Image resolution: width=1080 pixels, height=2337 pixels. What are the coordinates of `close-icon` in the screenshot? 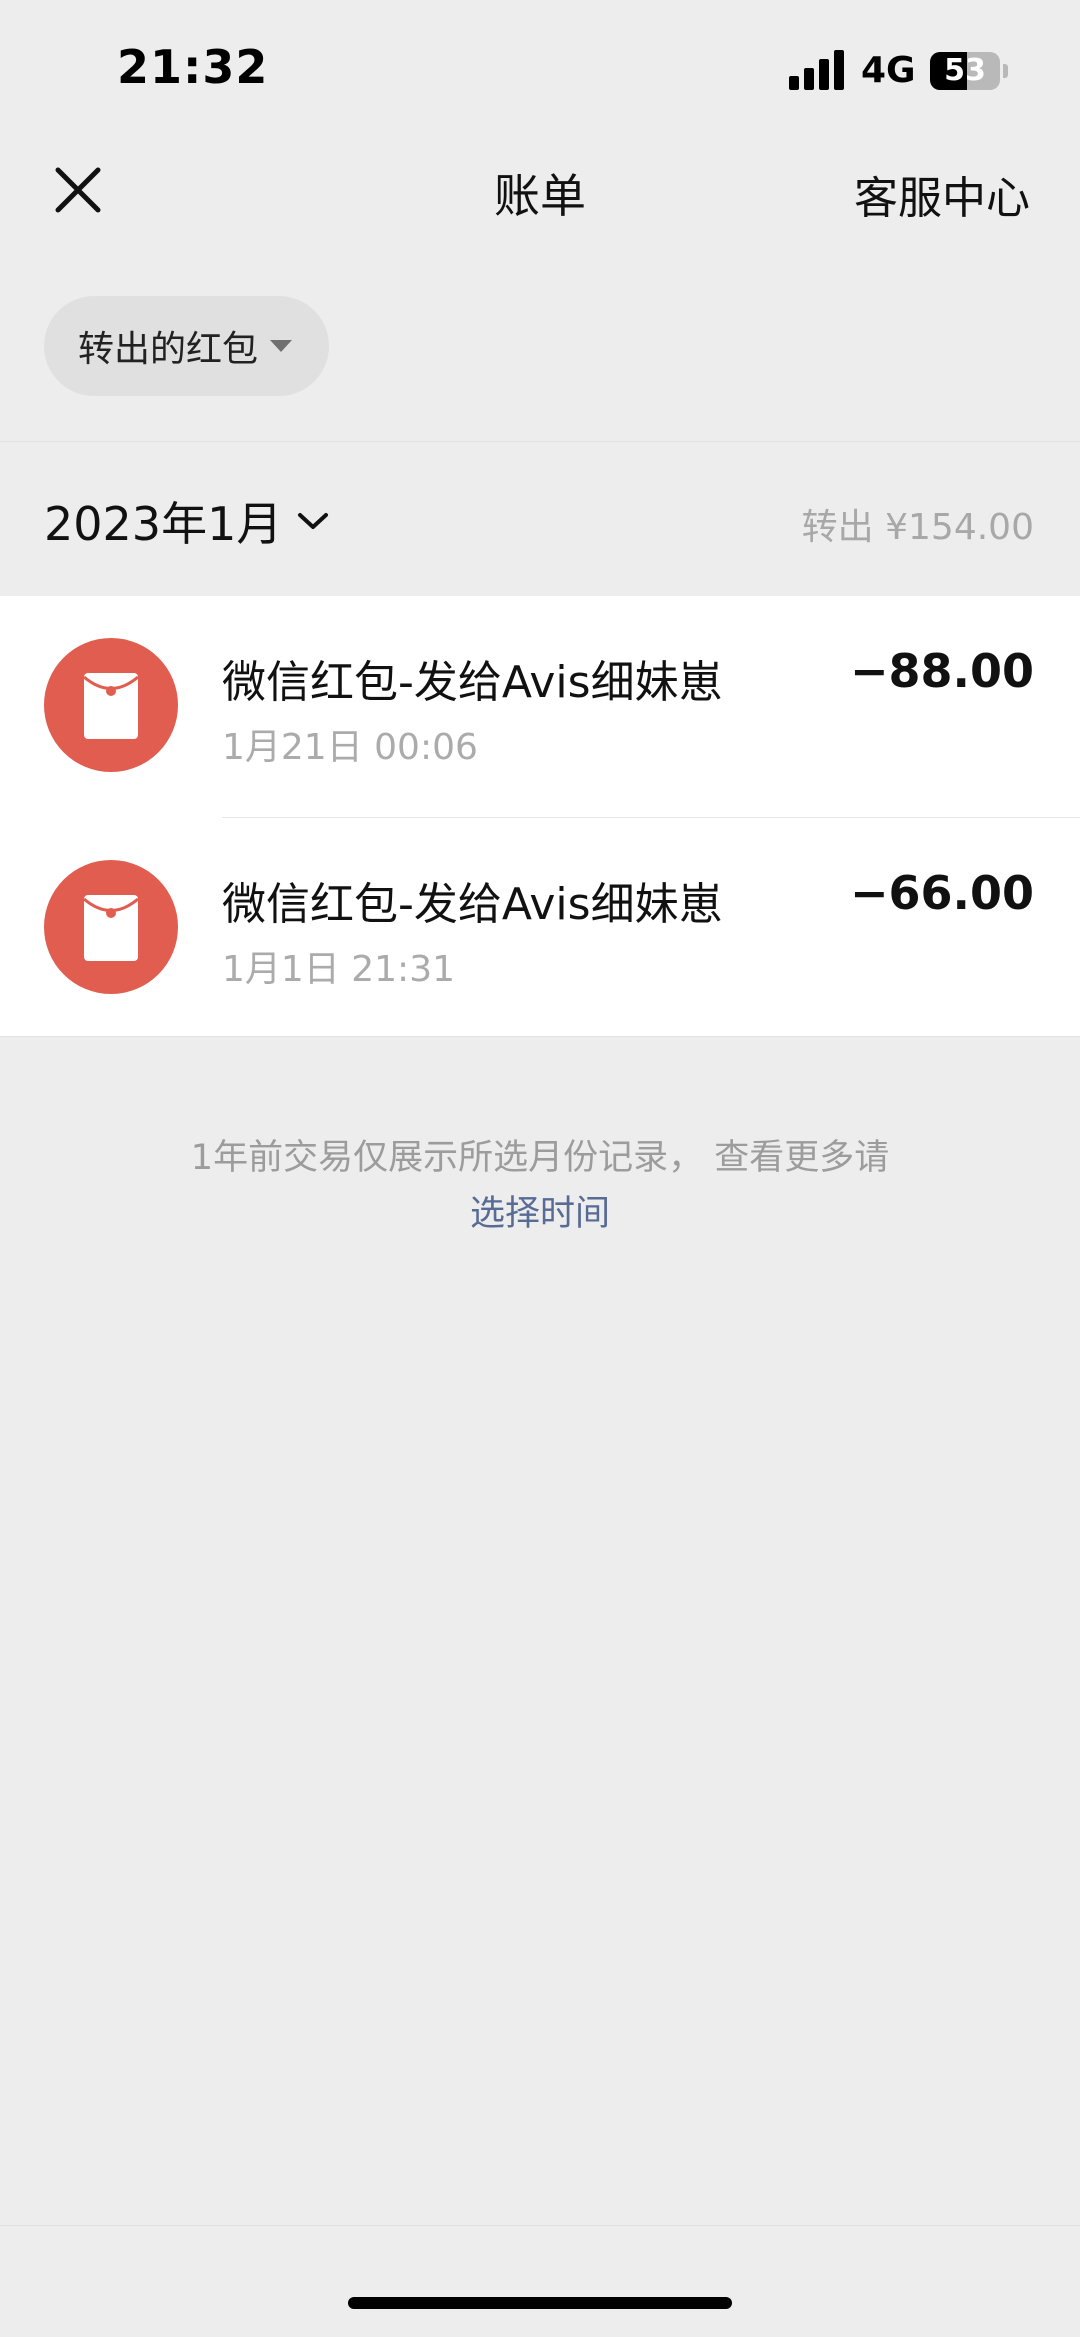 It's located at (78, 190).